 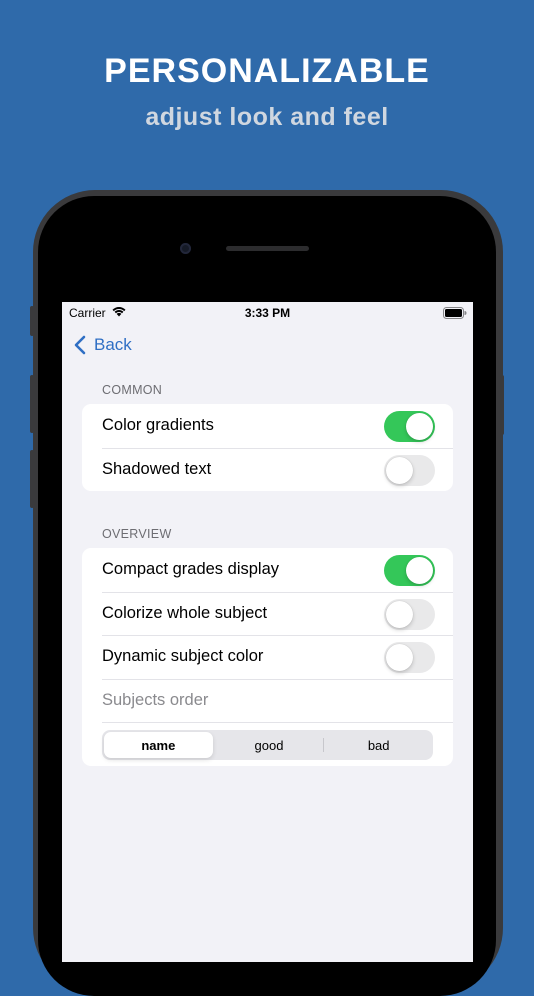 What do you see at coordinates (267, 700) in the screenshot?
I see `subjects-order-label-row: Subjects order` at bounding box center [267, 700].